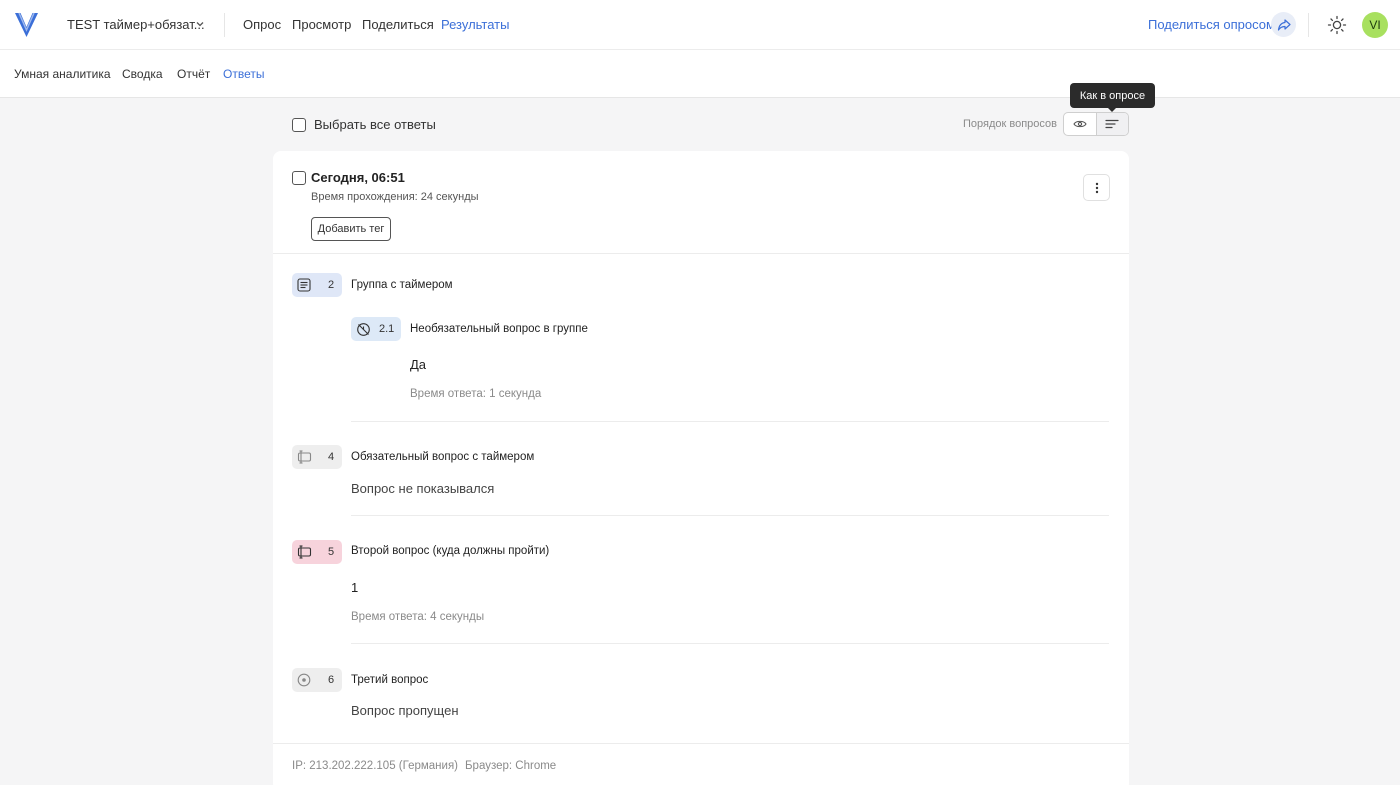 This screenshot has height=785, width=1400. I want to click on share-button, so click(1283, 24).